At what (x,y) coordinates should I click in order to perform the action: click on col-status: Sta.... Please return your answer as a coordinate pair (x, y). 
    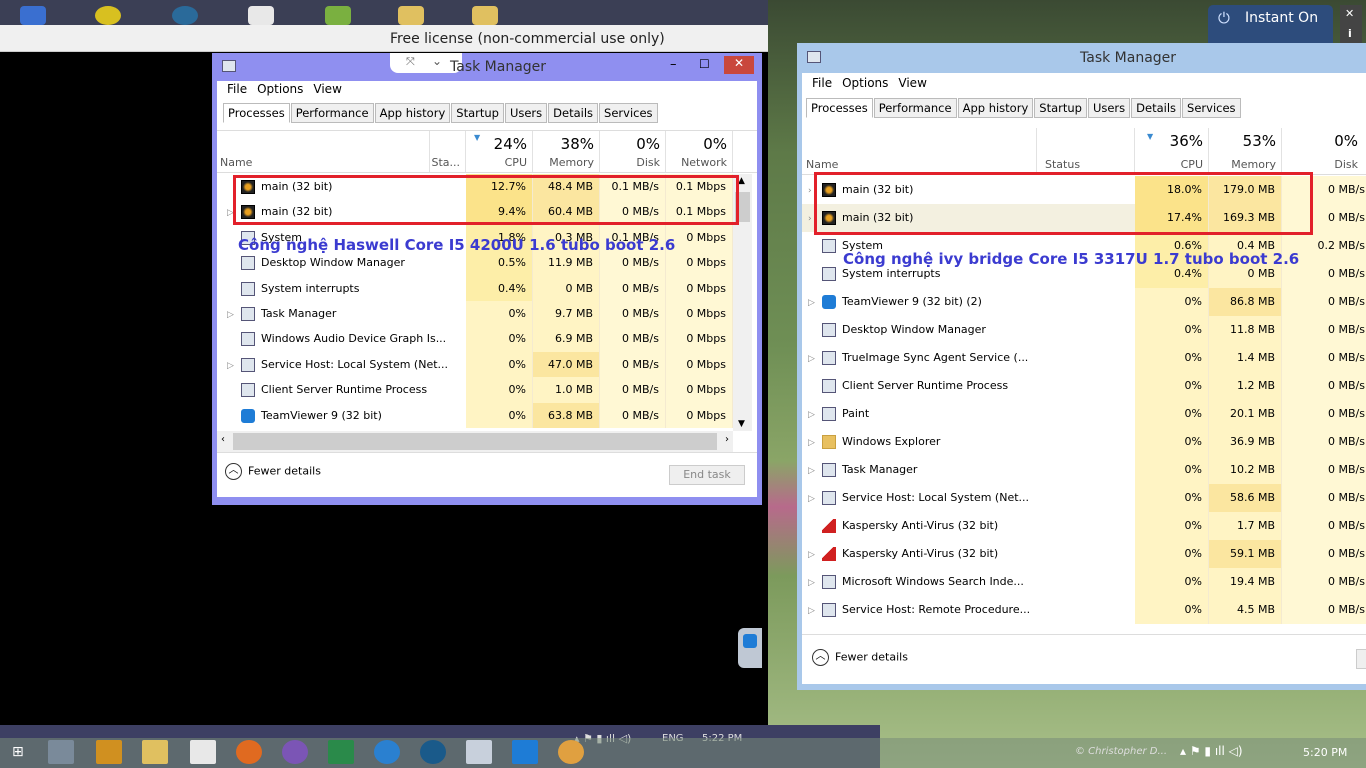
    Looking at the image, I should click on (448, 151).